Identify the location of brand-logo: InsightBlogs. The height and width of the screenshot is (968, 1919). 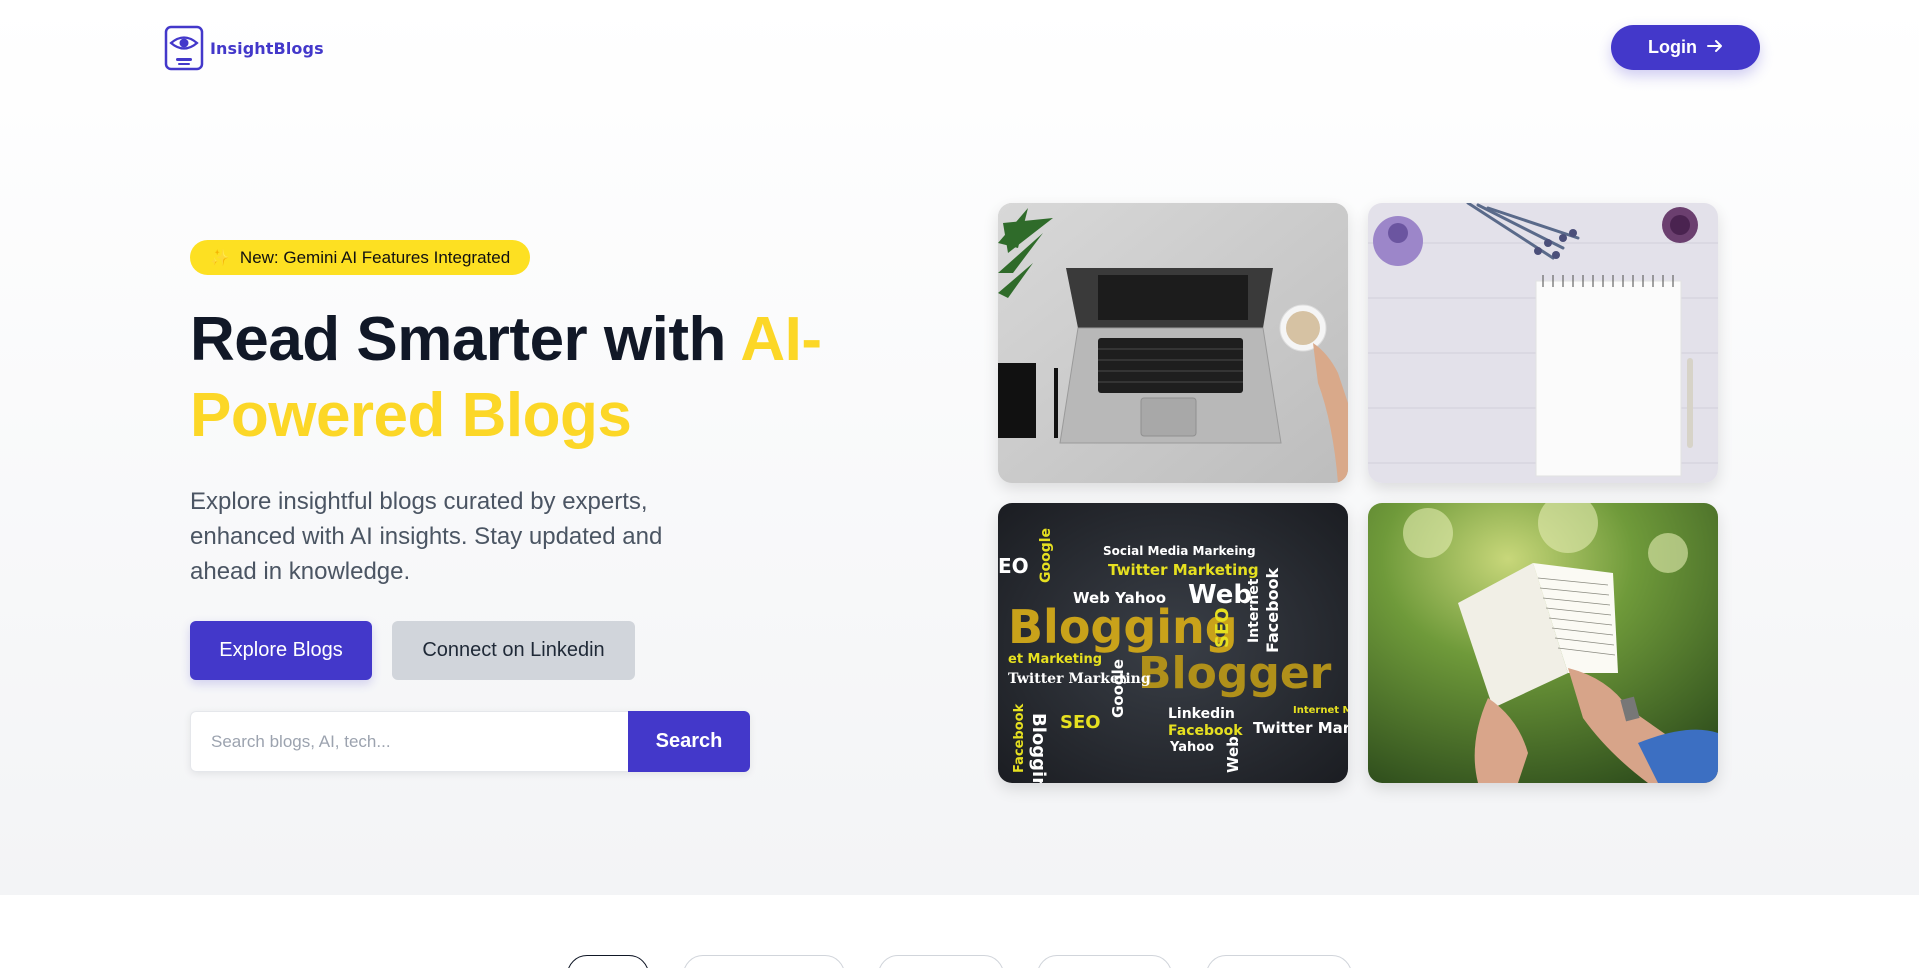
(244, 48).